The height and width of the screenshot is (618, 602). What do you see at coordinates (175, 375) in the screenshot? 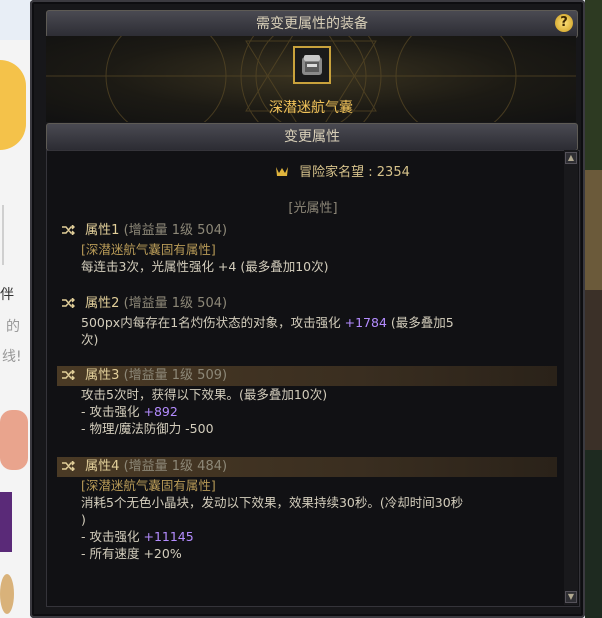
I see `attribute-meta: (增益量 1级 509)` at bounding box center [175, 375].